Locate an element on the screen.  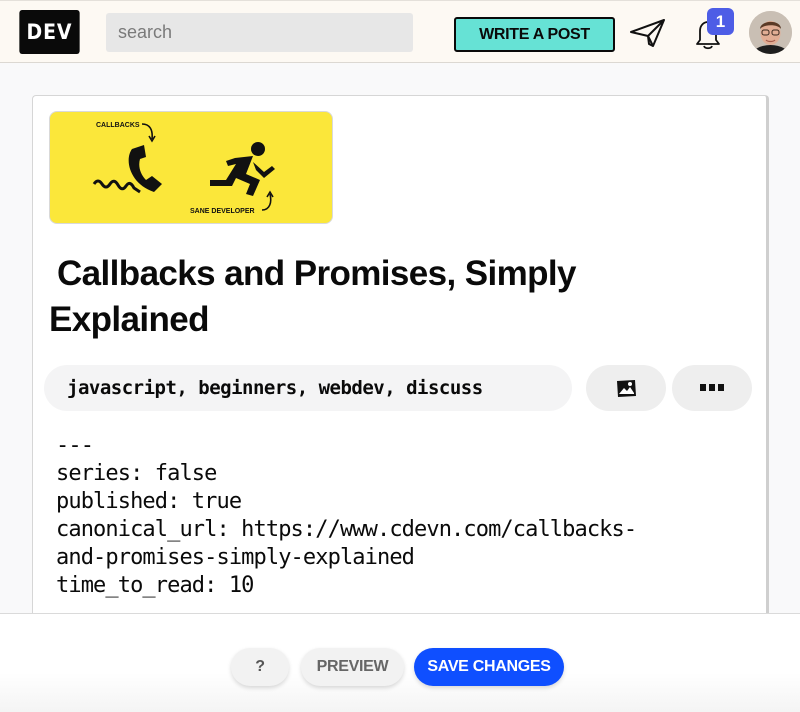
paper-plane-svg is located at coordinates (647, 33).